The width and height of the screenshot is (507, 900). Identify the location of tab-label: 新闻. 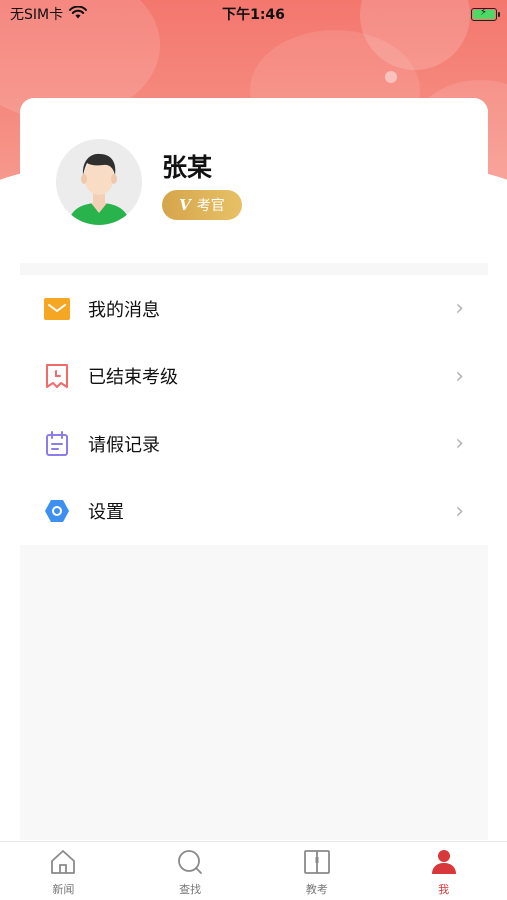
(63, 889).